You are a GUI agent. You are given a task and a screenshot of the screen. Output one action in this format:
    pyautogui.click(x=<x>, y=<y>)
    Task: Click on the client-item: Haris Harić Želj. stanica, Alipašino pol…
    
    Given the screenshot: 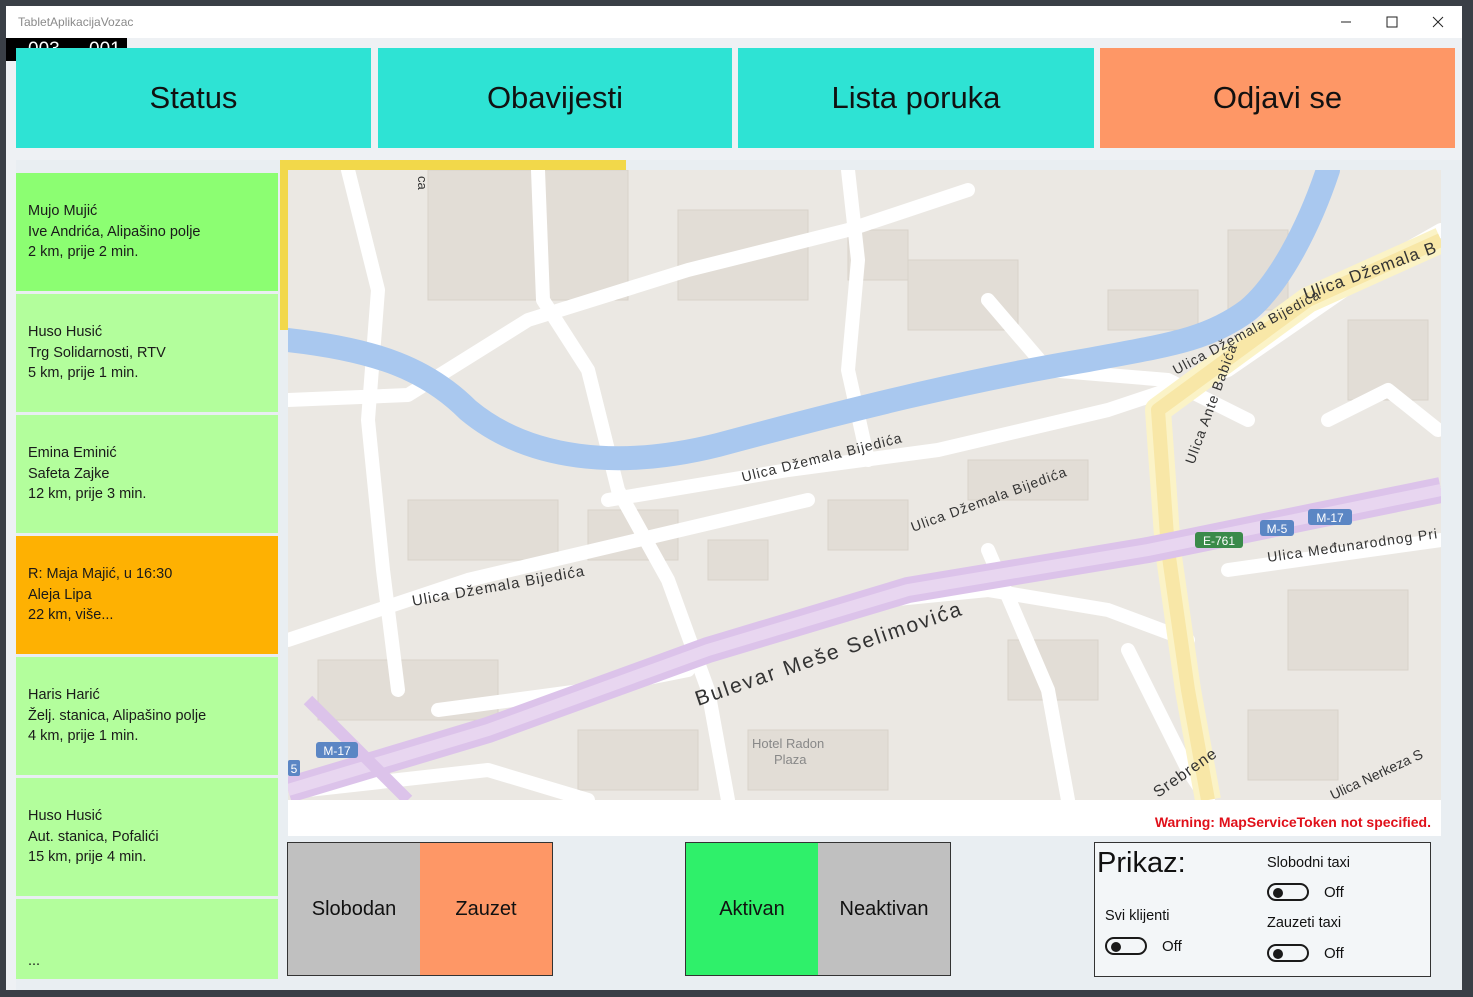 What is the action you would take?
    pyautogui.click(x=147, y=716)
    